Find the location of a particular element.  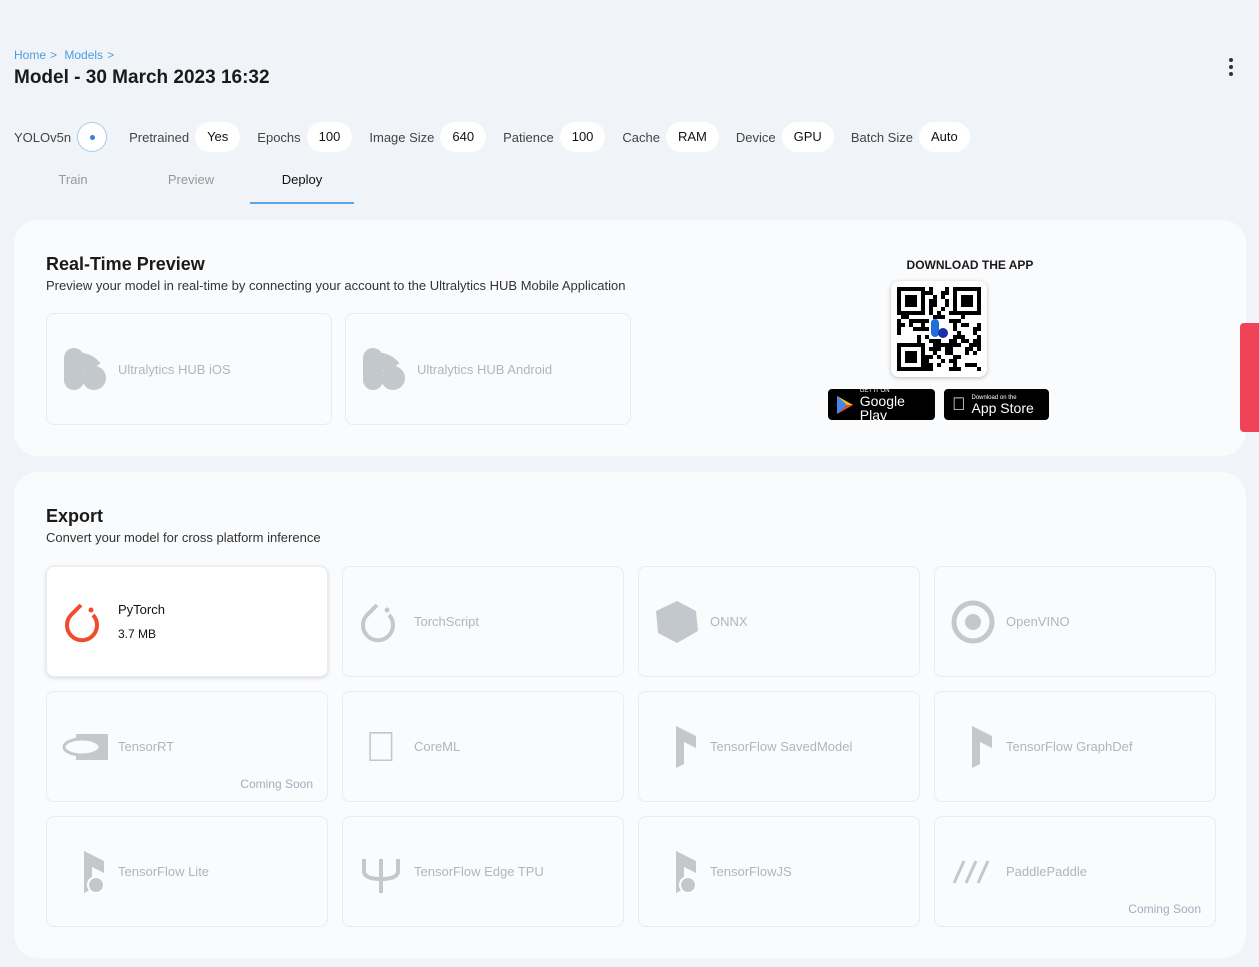

more-options-icon is located at coordinates (1231, 67).